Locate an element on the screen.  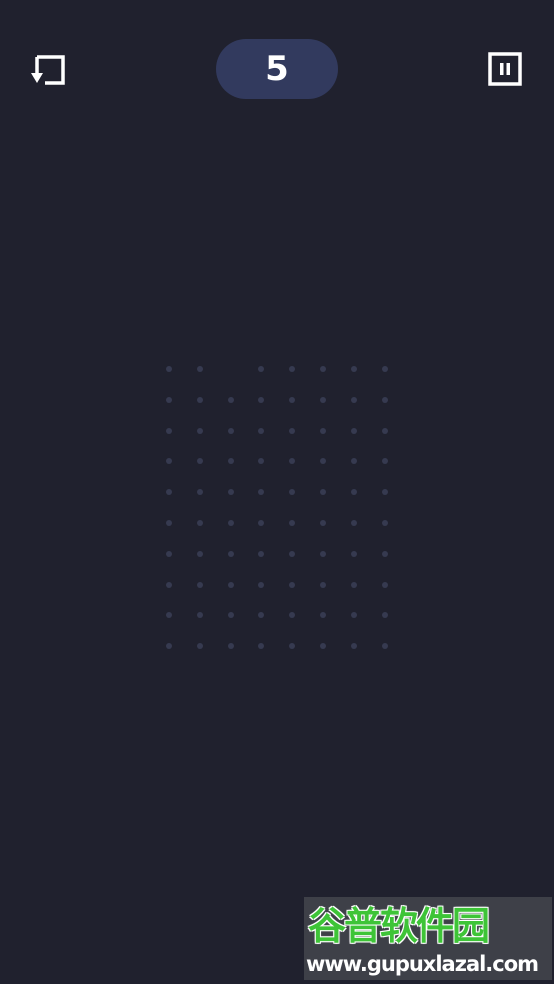
watermark-title: 谷普软件园 is located at coordinates (399, 926).